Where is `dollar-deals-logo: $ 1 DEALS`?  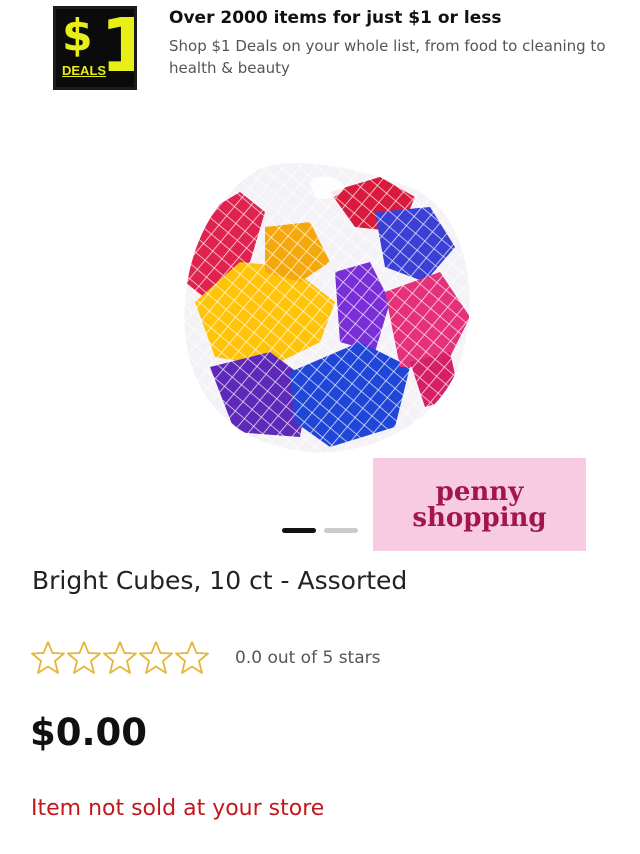
dollar-deals-logo: $ 1 DEALS is located at coordinates (95, 48).